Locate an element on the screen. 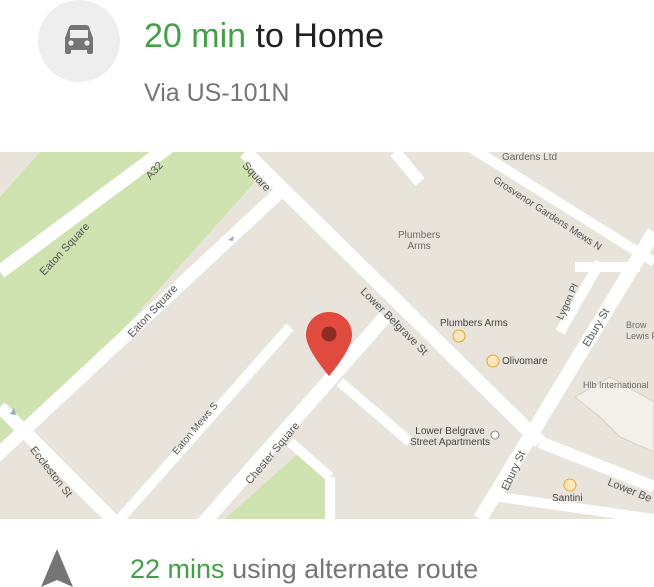 The image size is (654, 587). alternate-route-row: 22 mins using alternate route is located at coordinates (327, 553).